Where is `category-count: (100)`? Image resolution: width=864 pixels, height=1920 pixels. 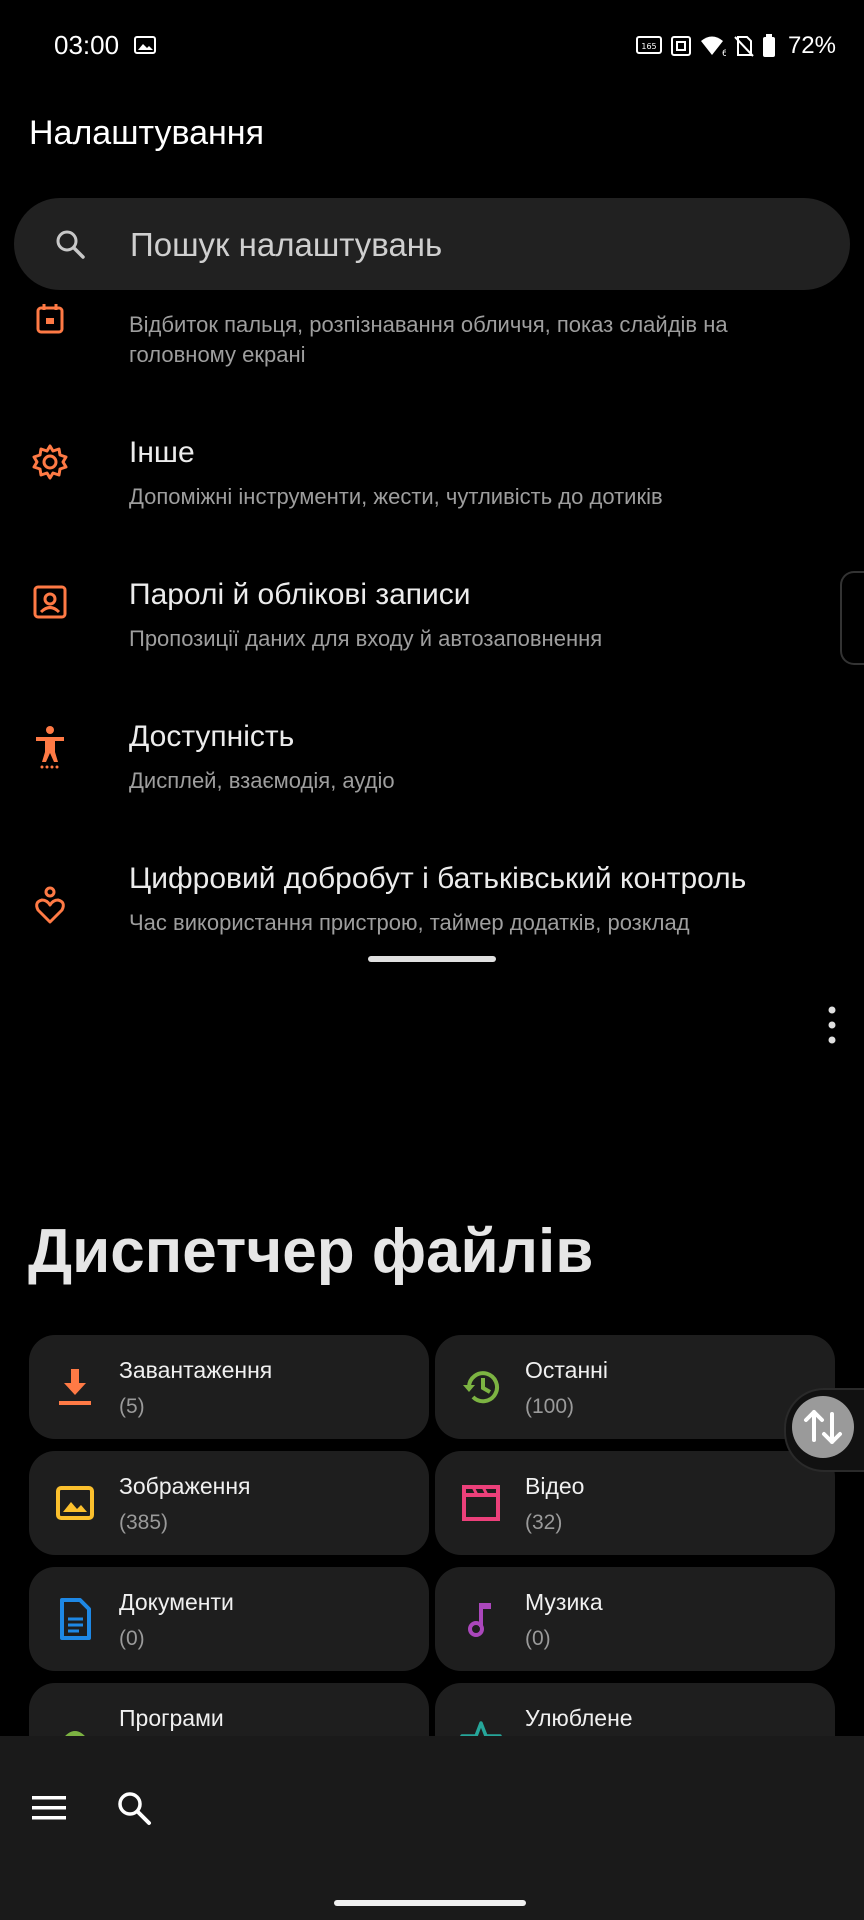
category-count: (100) is located at coordinates (550, 1406).